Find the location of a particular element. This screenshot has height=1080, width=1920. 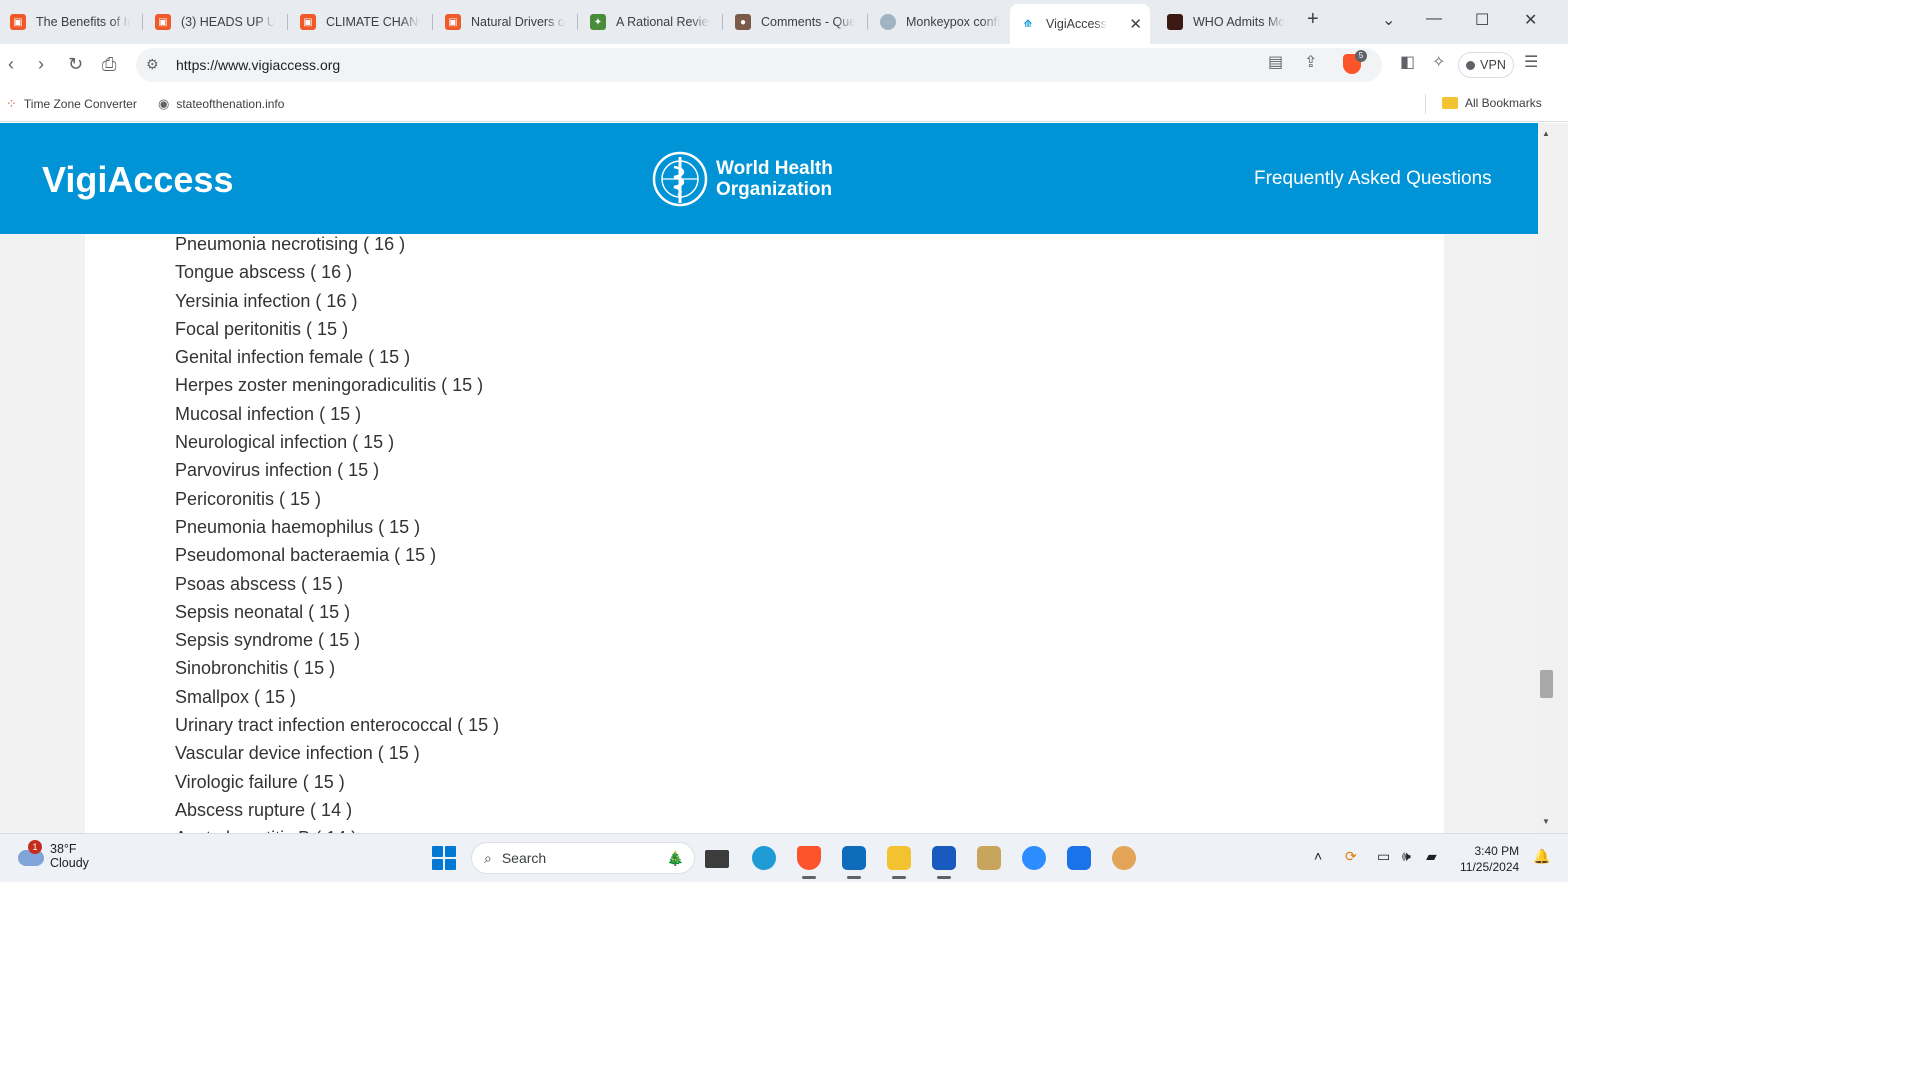

back-button: ‹ is located at coordinates (11, 64).